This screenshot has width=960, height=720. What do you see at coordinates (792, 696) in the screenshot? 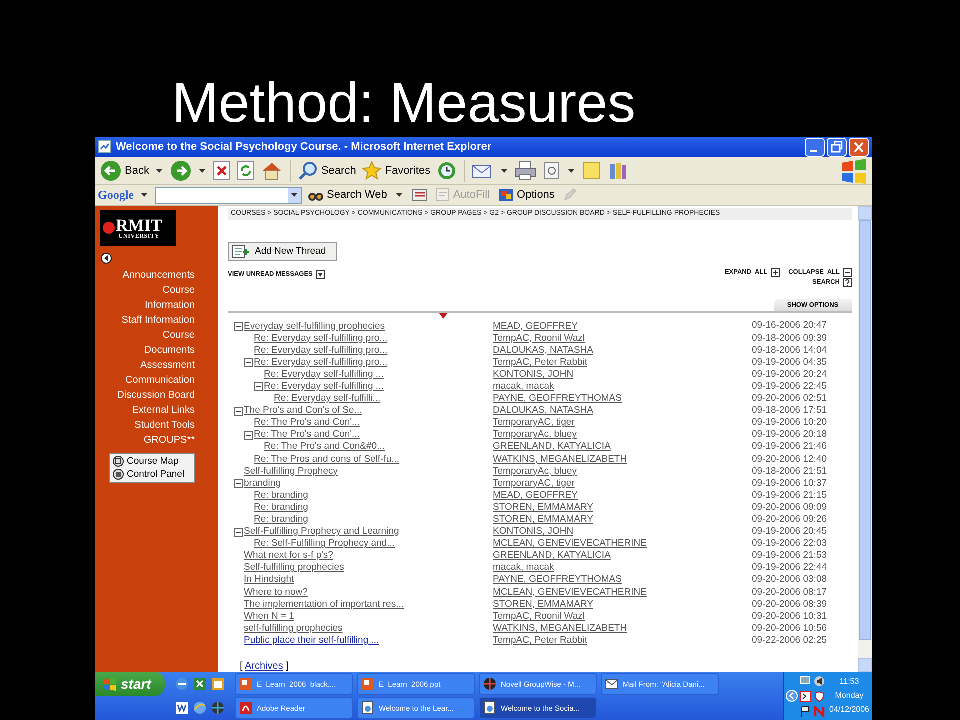
I see `expand-tray-icon` at bounding box center [792, 696].